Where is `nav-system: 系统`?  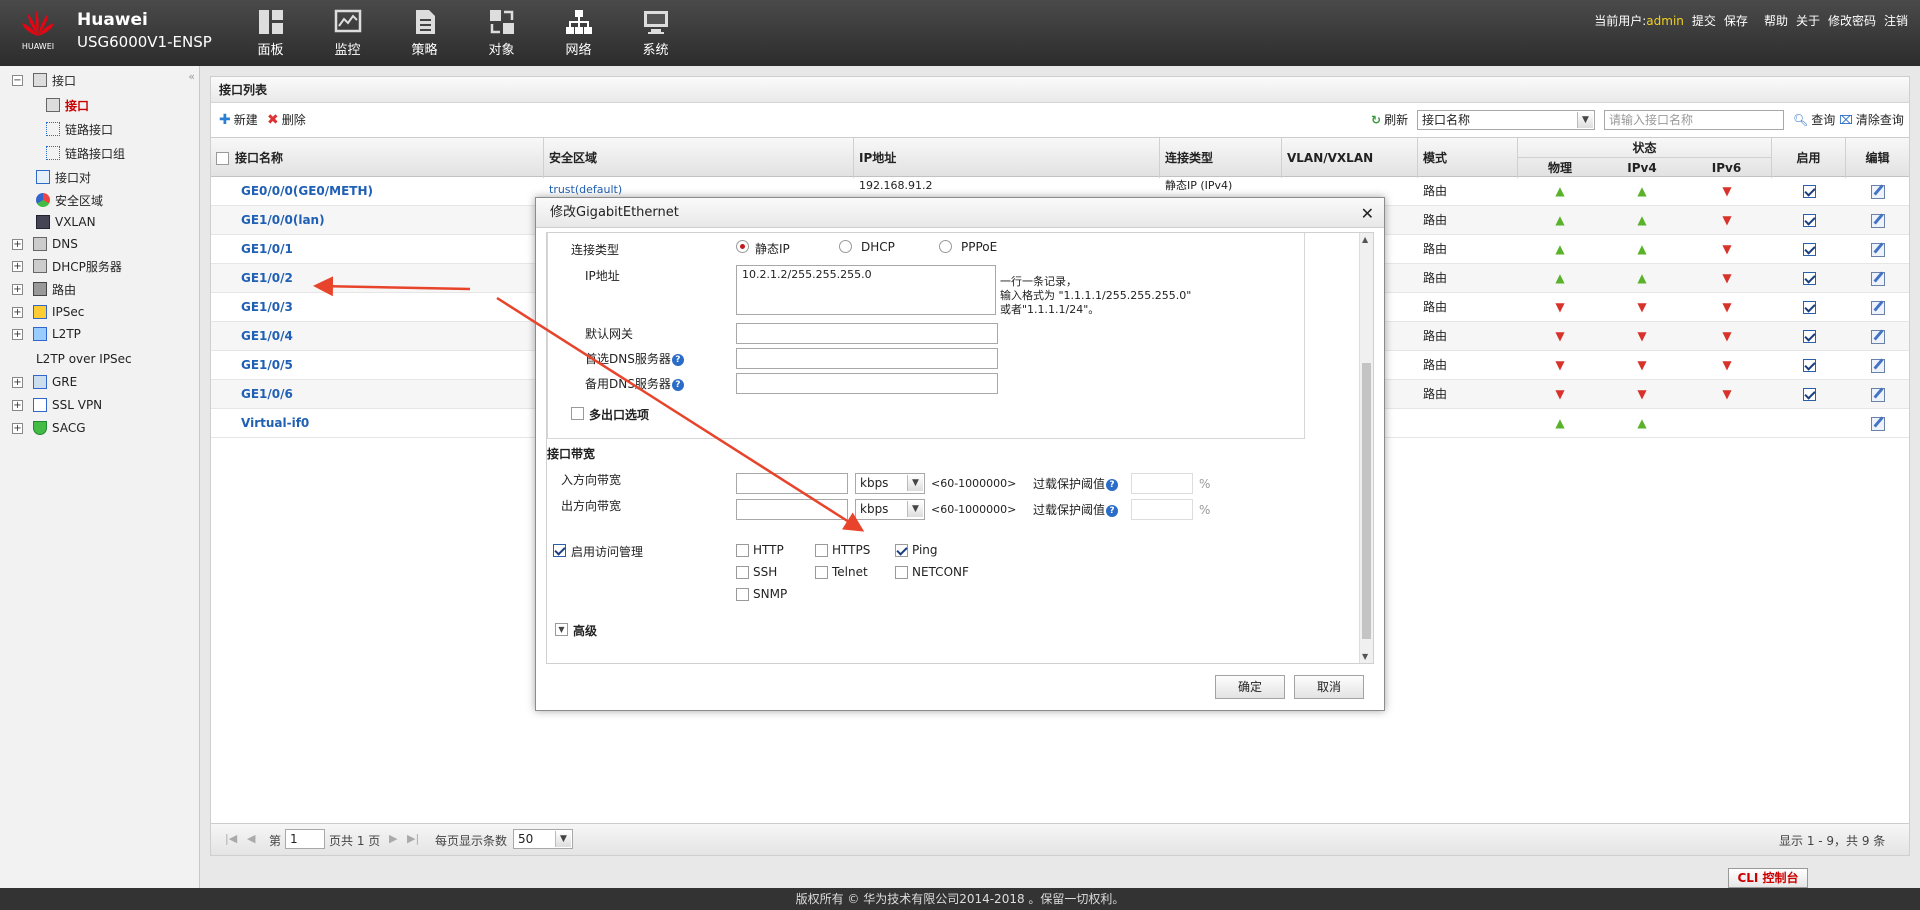 nav-system: 系统 is located at coordinates (655, 33).